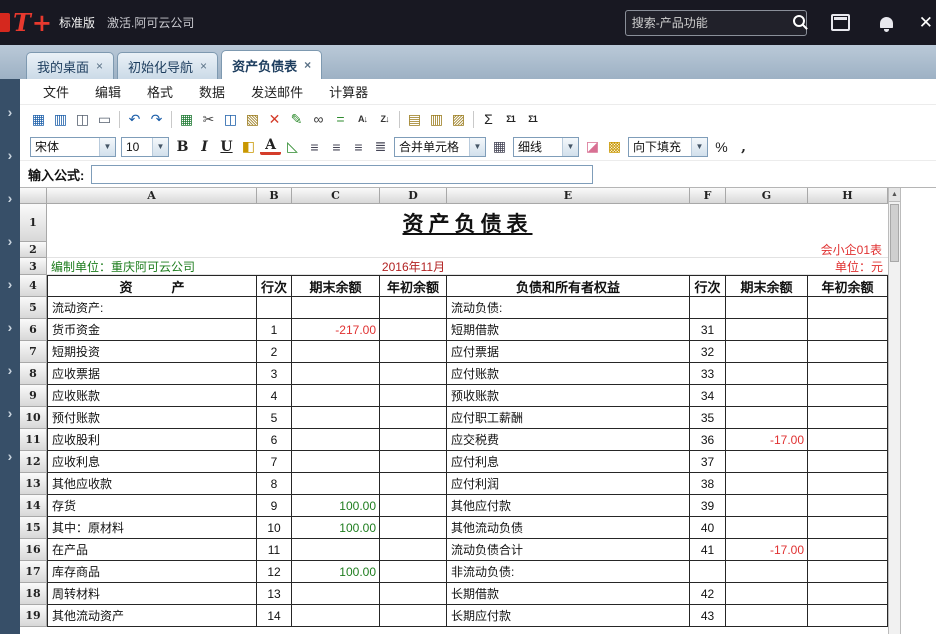 The width and height of the screenshot is (936, 634). I want to click on cell-format-icon: ▩, so click(614, 147).